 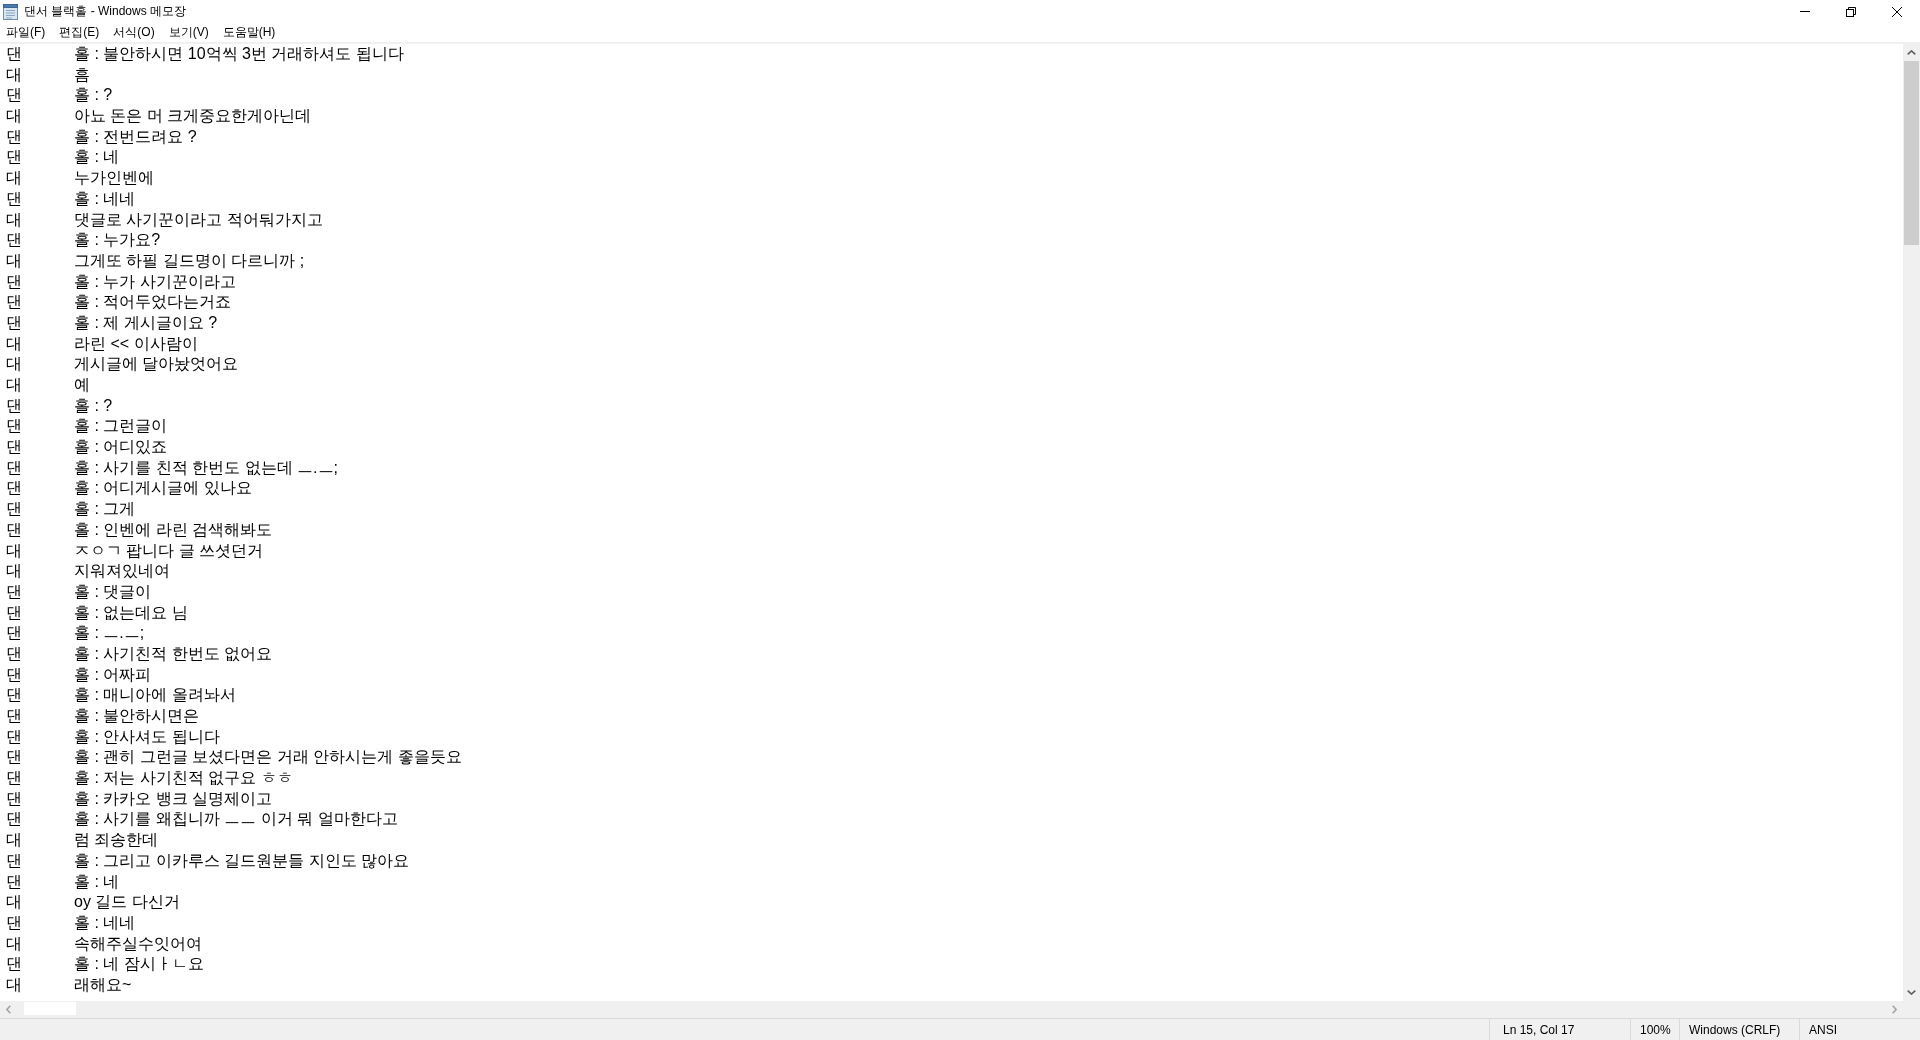 What do you see at coordinates (1911, 522) in the screenshot?
I see `vertical-scrollbar` at bounding box center [1911, 522].